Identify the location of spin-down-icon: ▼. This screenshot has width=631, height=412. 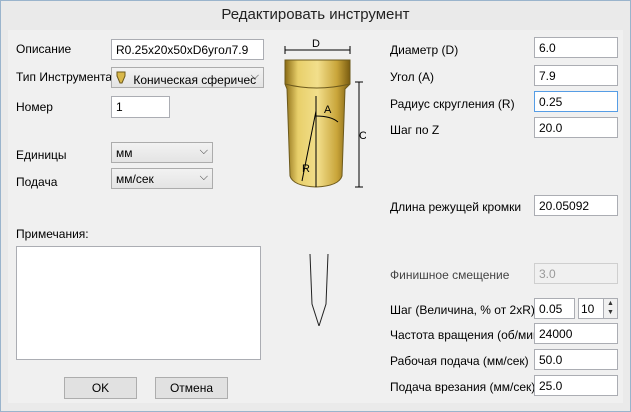
(610, 312).